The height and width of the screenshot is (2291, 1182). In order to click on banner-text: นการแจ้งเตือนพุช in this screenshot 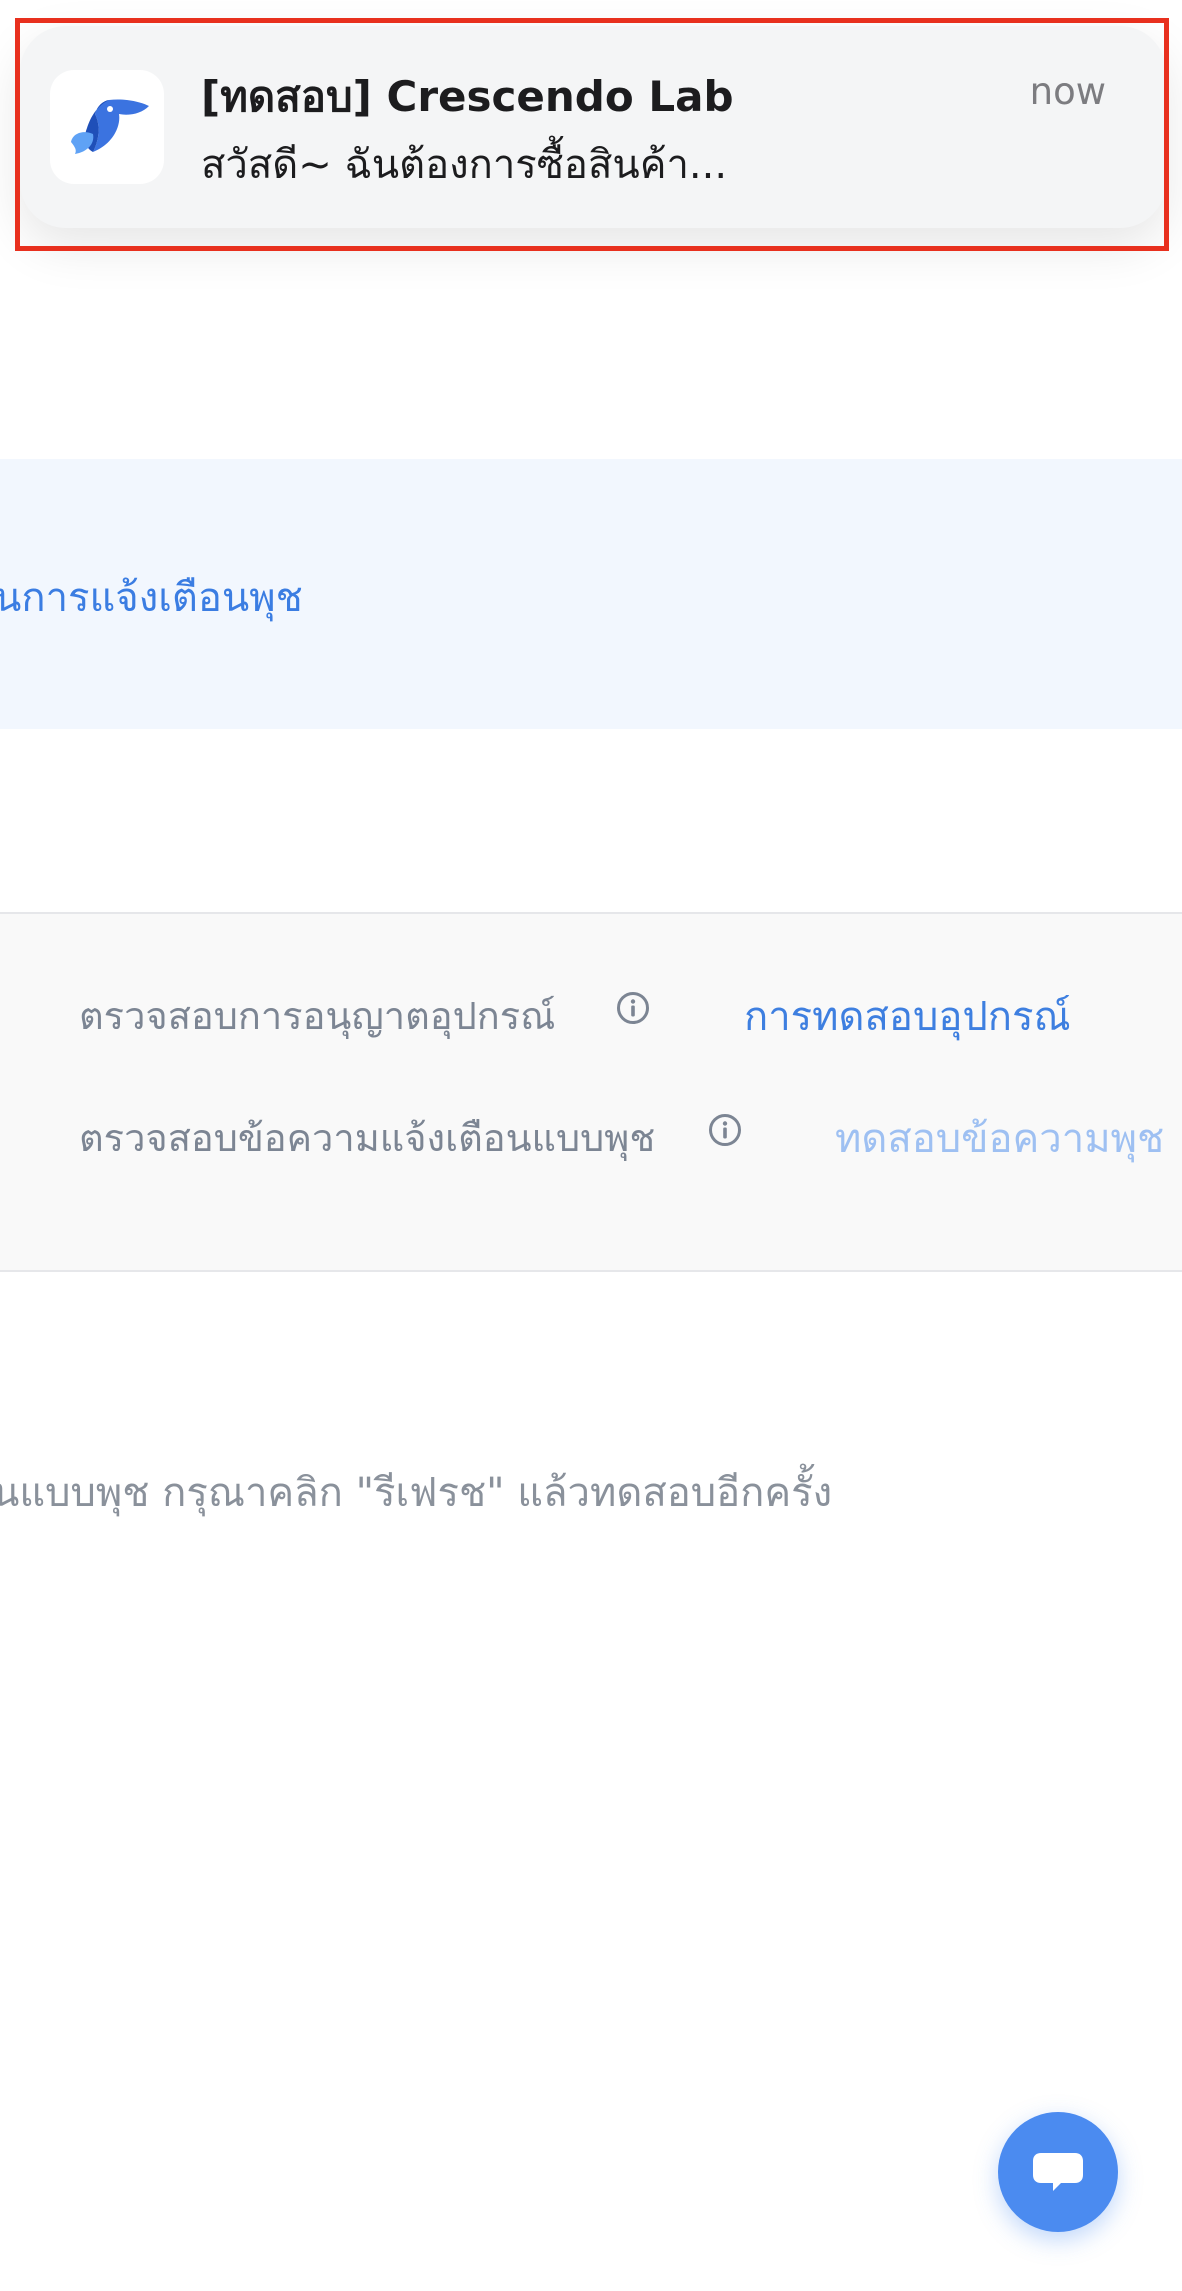, I will do `click(151, 598)`.